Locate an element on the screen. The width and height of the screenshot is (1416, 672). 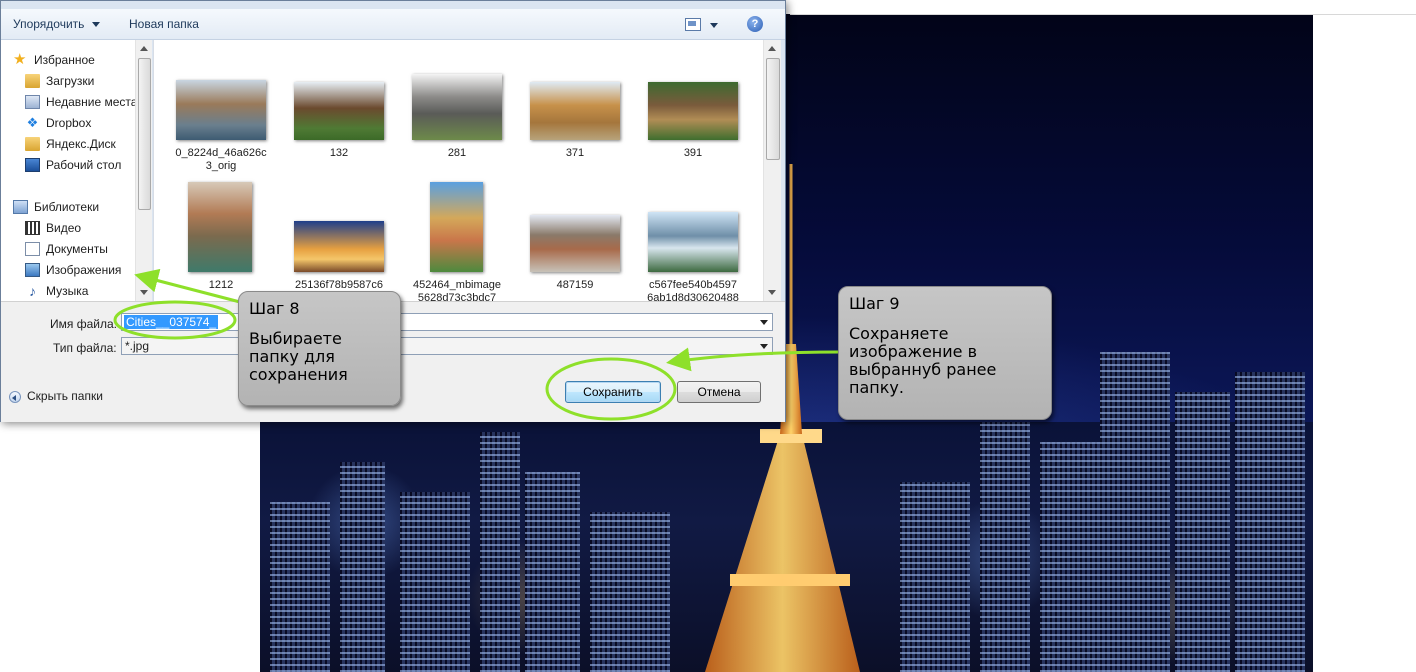
nav-label: Недавние места is located at coordinates (92, 102).